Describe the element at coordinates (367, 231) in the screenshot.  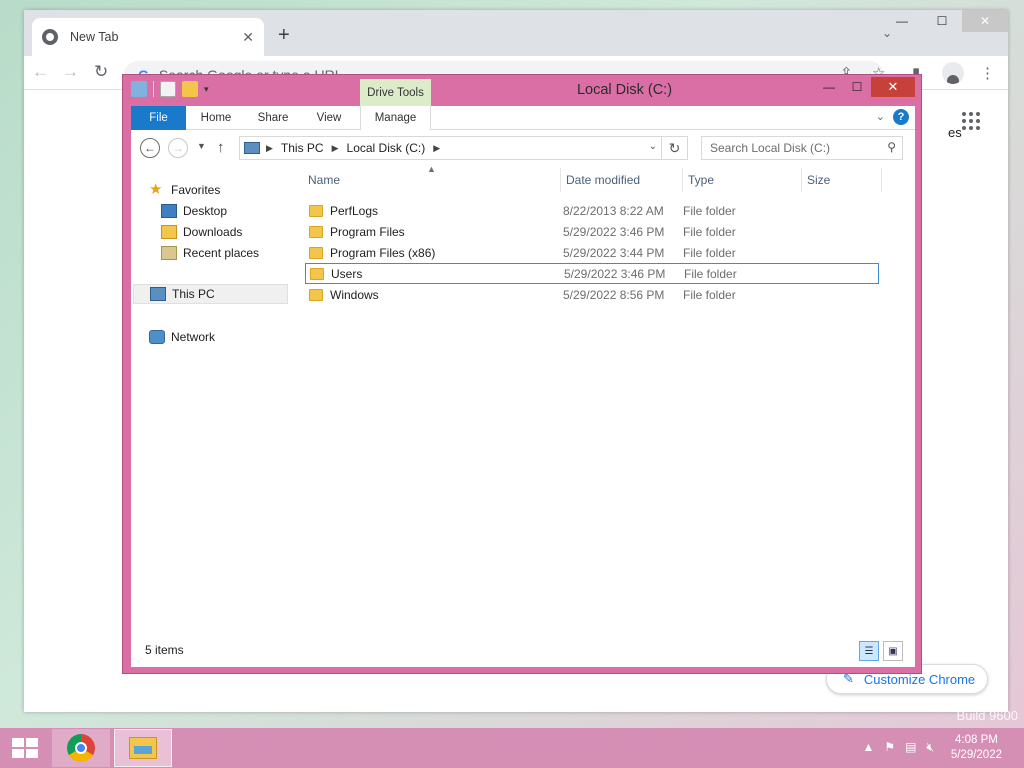
I see `file-name: Program Files` at that location.